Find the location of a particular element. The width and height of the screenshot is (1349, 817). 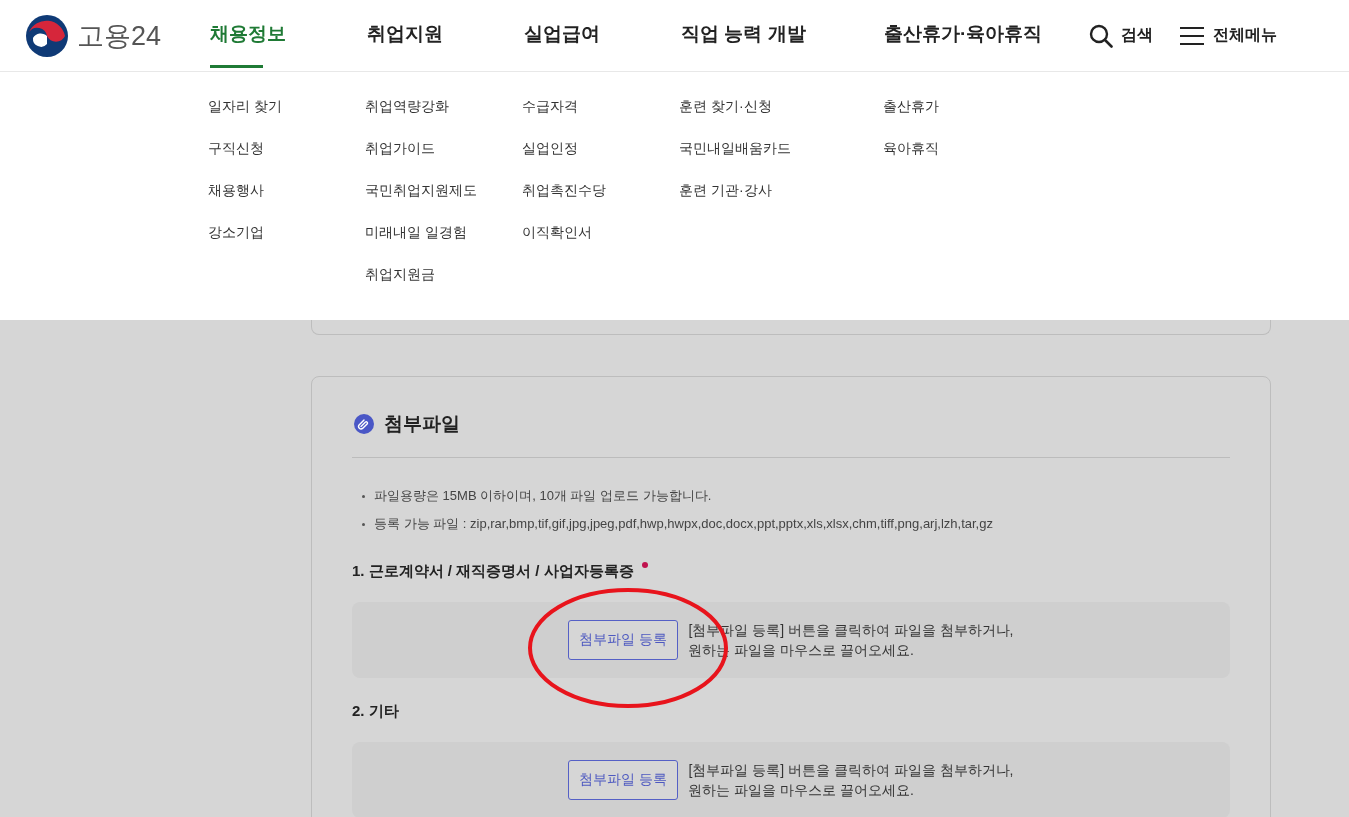

menu-link: 출산휴가 is located at coordinates (961, 106).